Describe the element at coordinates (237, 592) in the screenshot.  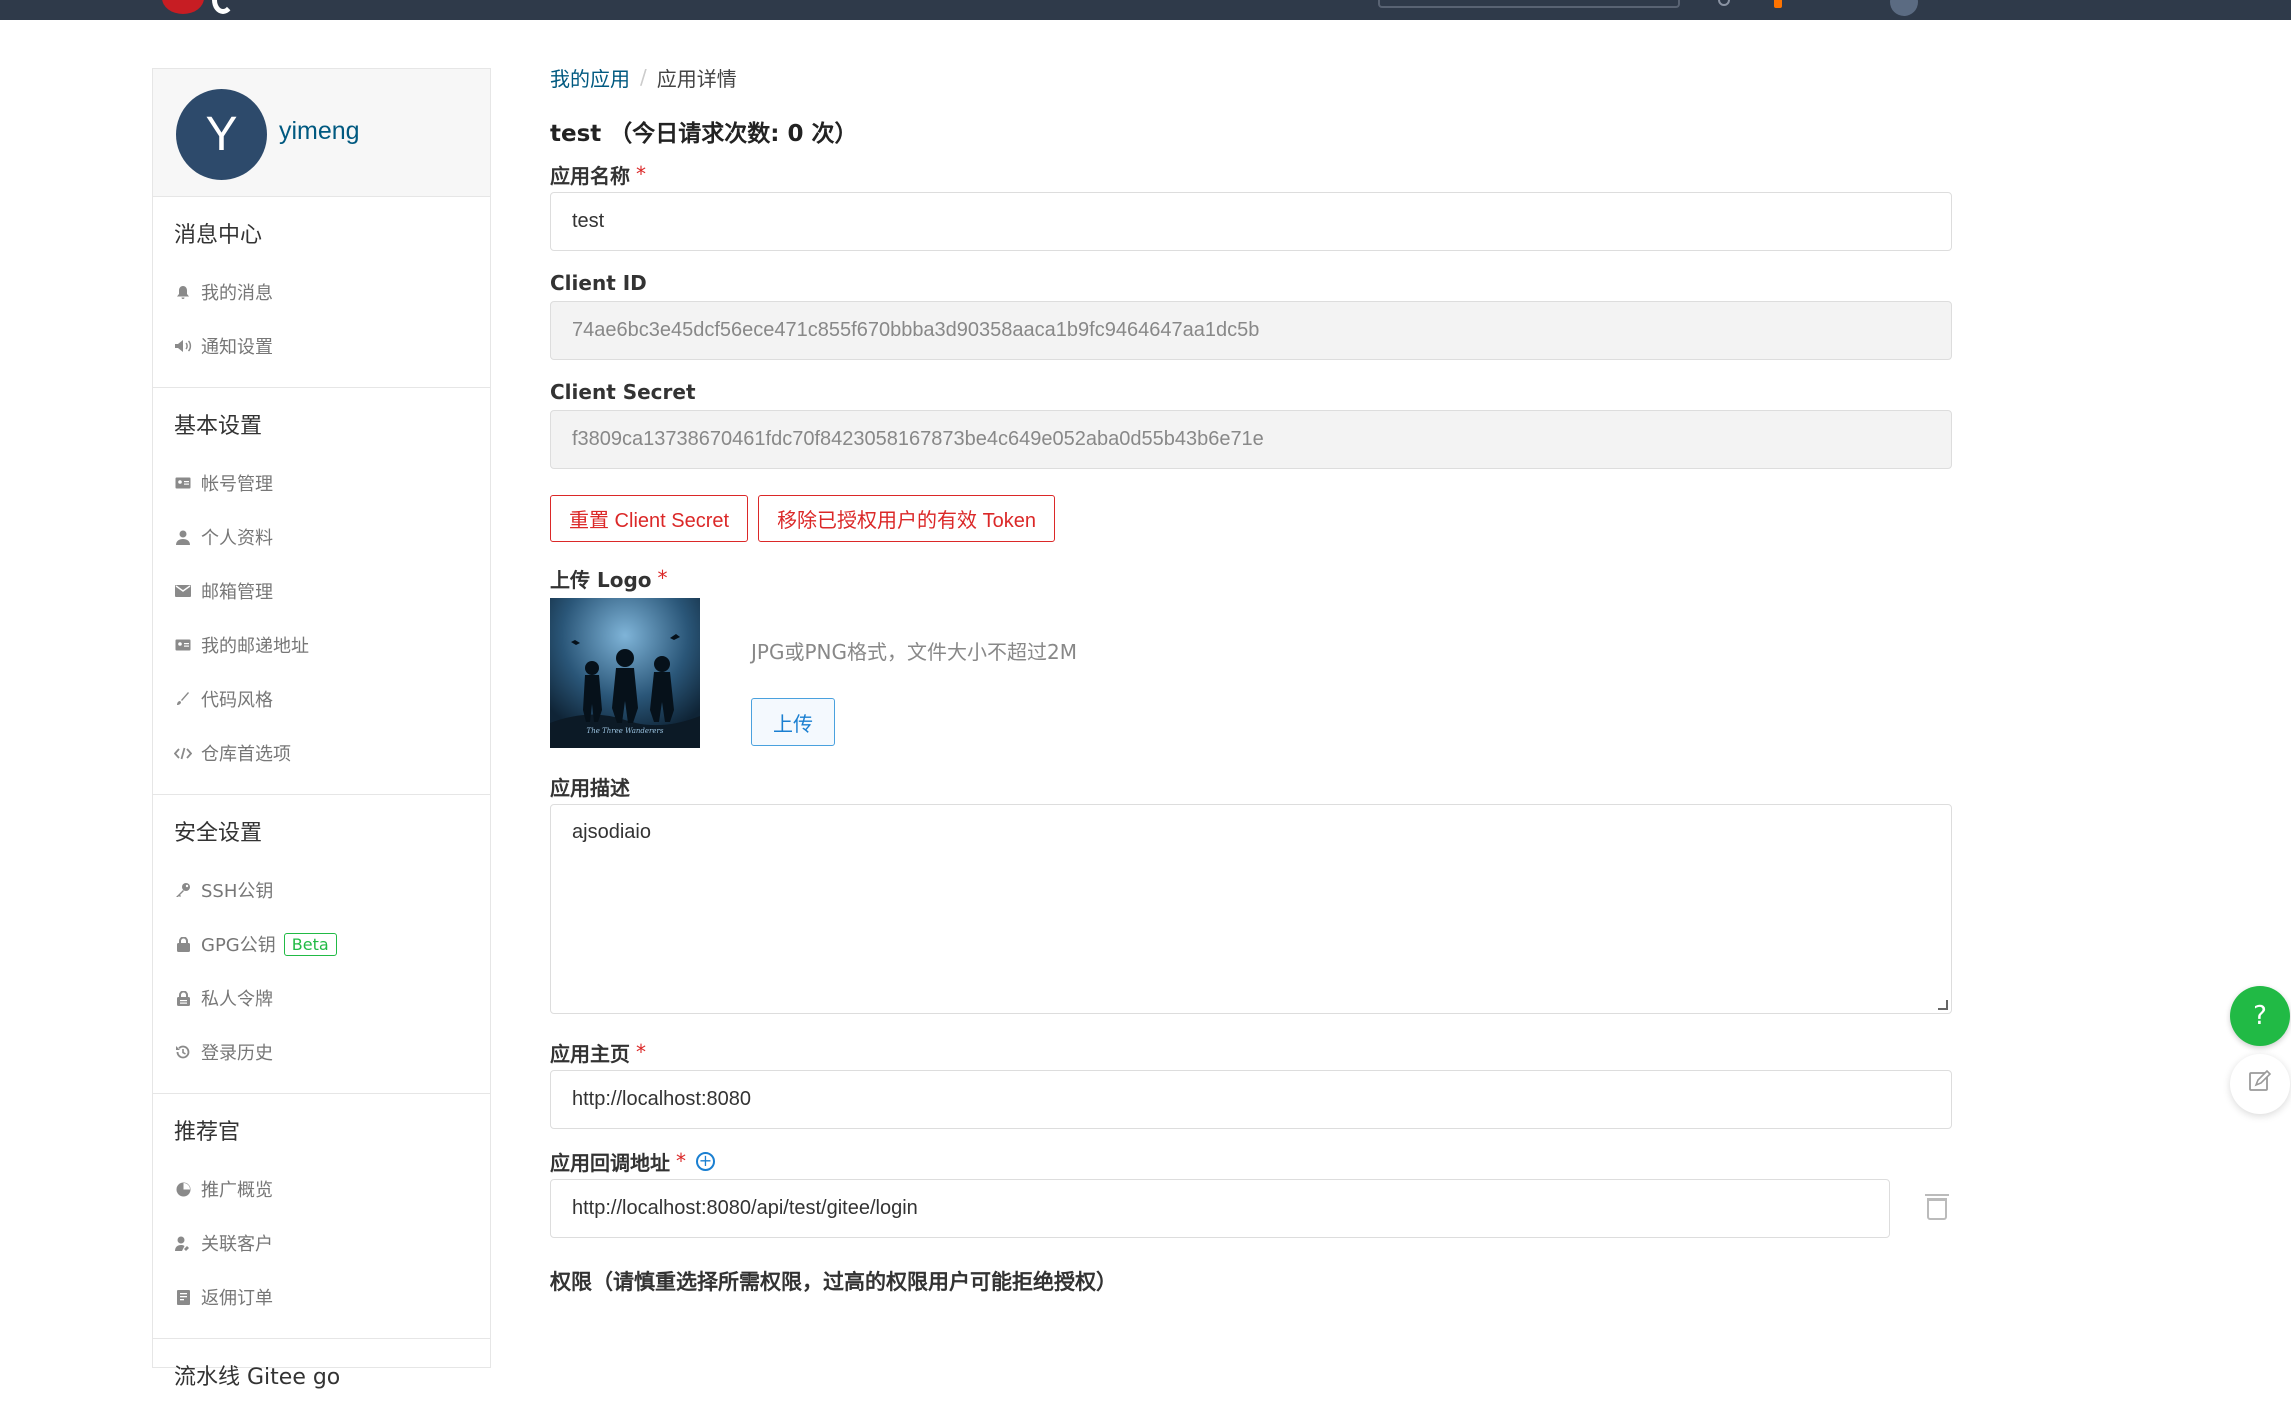
I see `sidebar-item-label: 邮箱管理` at that location.